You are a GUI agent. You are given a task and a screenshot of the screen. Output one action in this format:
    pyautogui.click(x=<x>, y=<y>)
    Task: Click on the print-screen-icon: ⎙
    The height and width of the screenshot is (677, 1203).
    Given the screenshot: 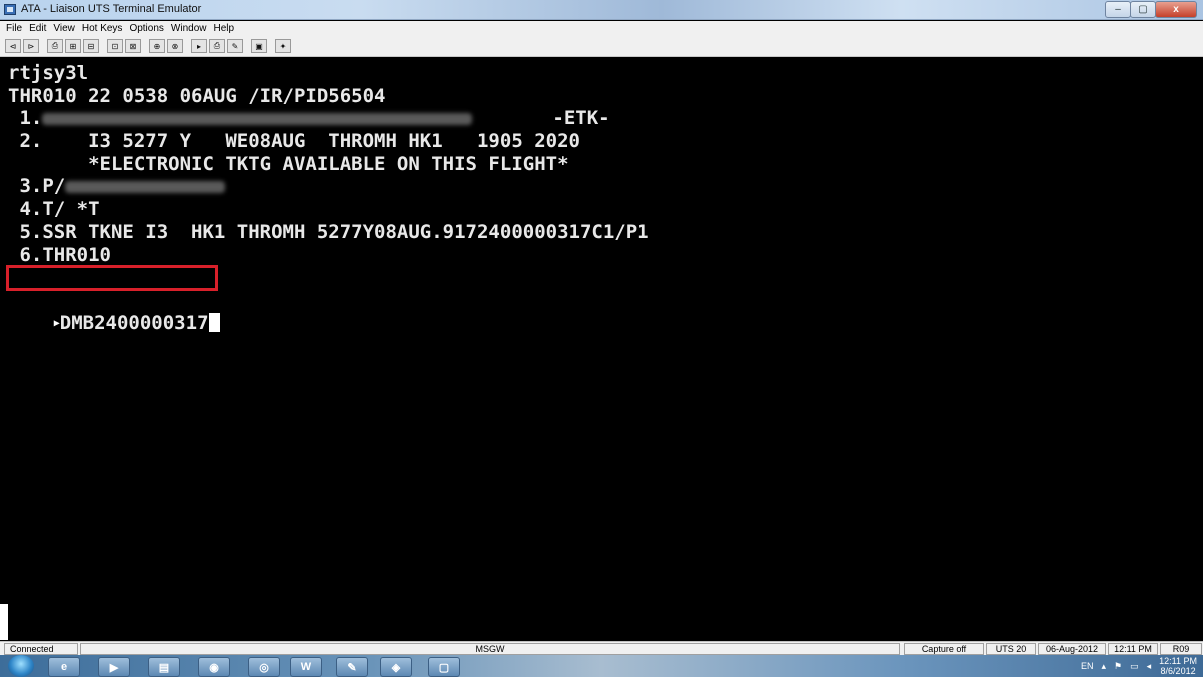 What is the action you would take?
    pyautogui.click(x=217, y=46)
    